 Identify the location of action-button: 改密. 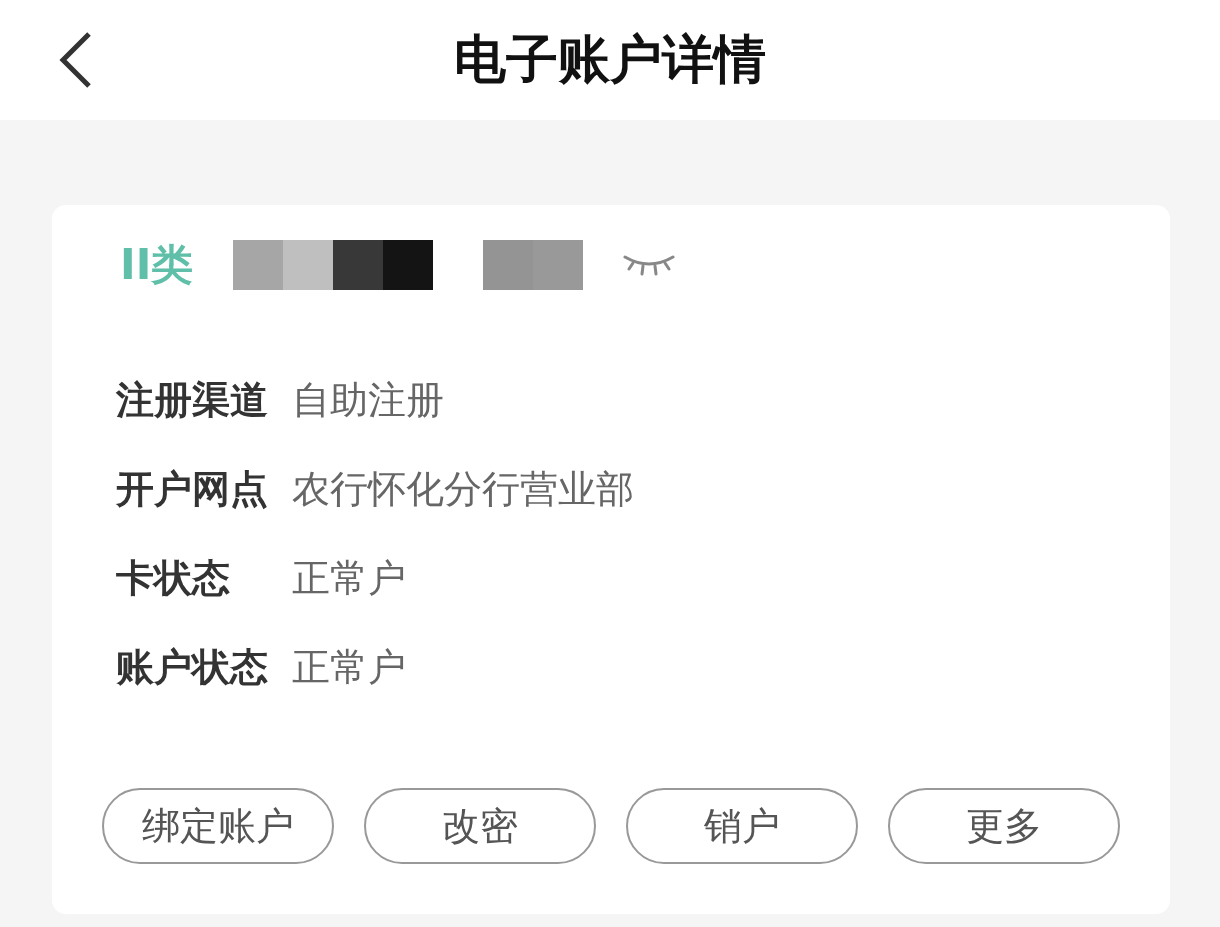
(480, 826).